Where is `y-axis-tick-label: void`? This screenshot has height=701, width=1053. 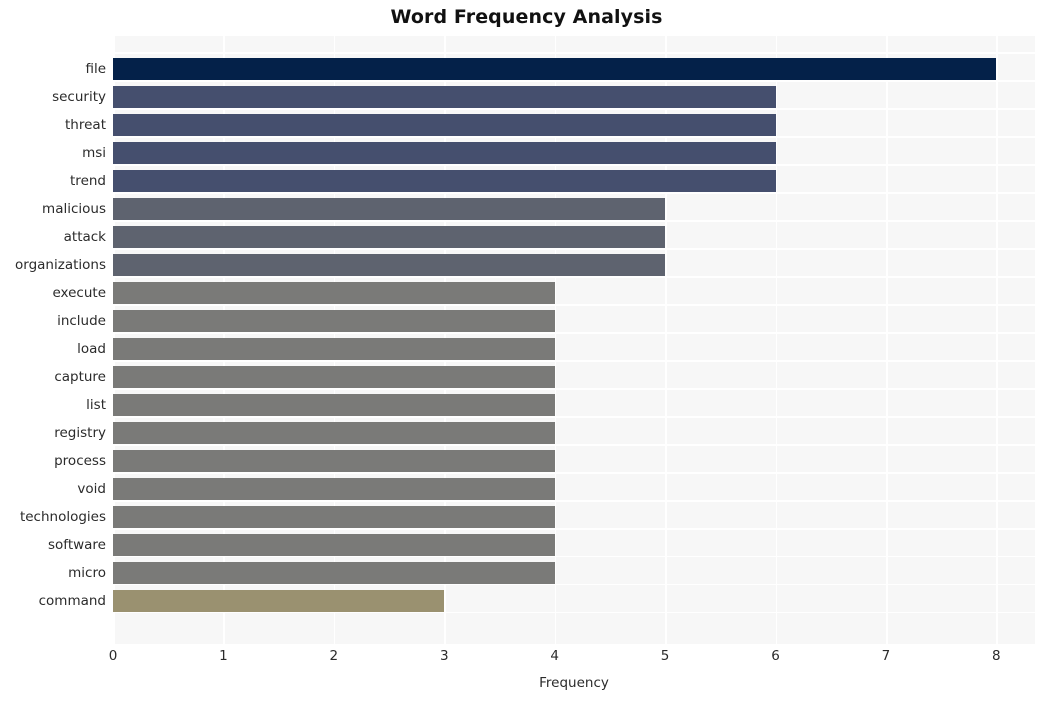 y-axis-tick-label: void is located at coordinates (91, 488).